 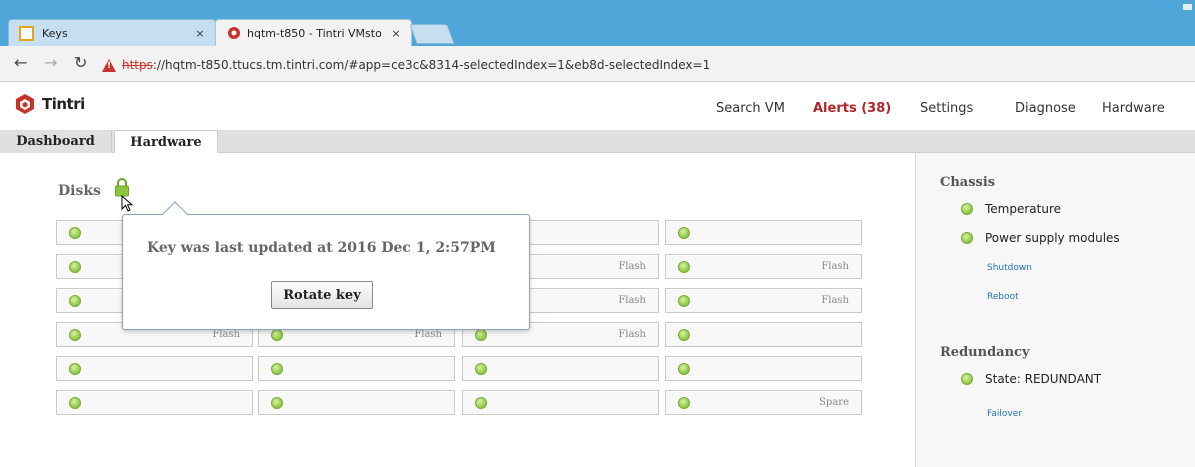 I want to click on status-label: State: REDUNDANT, so click(x=1043, y=379).